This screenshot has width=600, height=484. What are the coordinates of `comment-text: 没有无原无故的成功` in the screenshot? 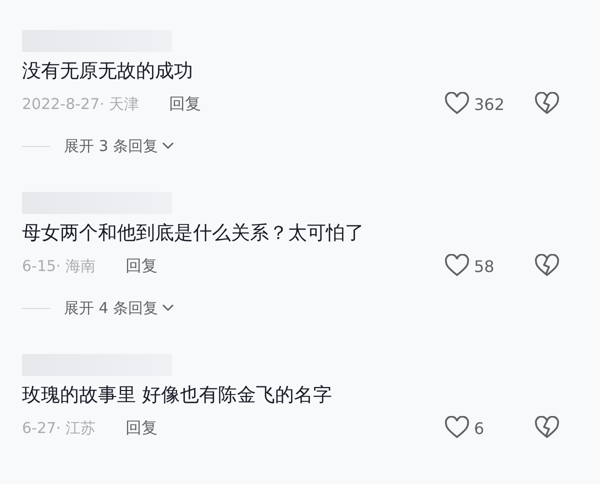 It's located at (108, 71).